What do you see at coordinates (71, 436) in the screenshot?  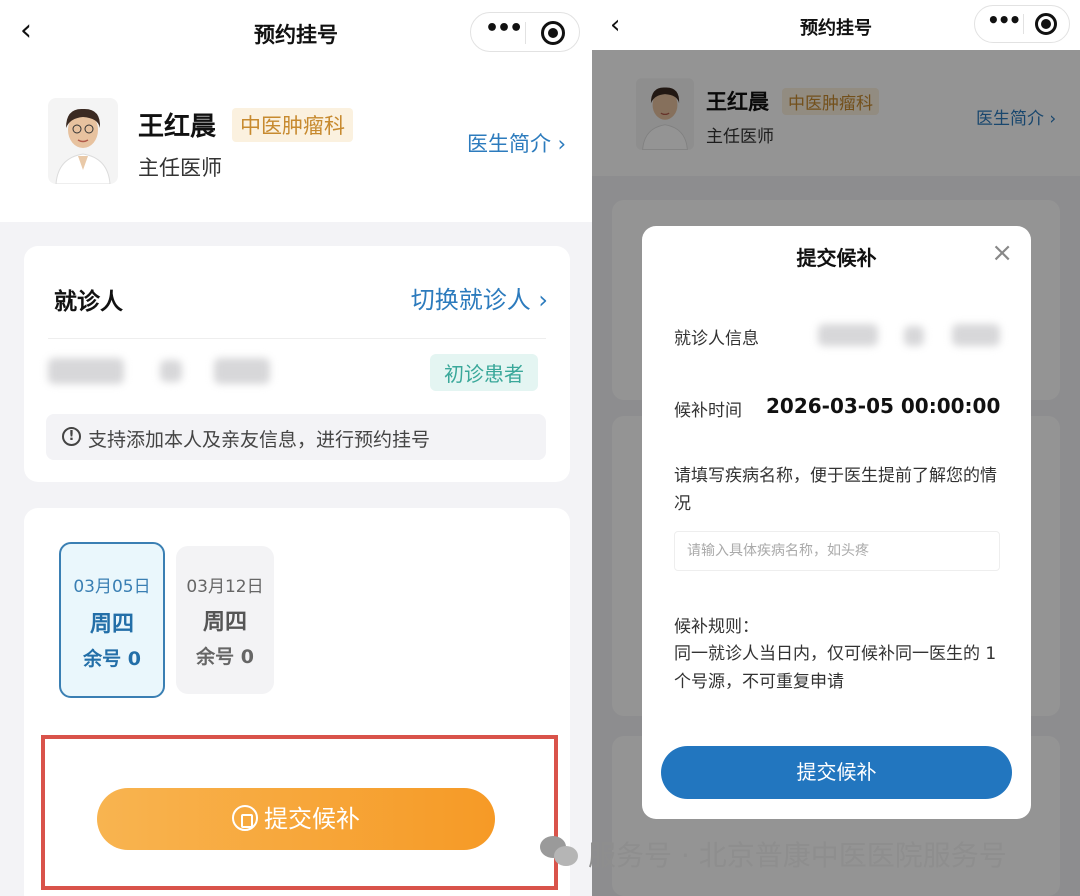 I see `info-icon: !` at bounding box center [71, 436].